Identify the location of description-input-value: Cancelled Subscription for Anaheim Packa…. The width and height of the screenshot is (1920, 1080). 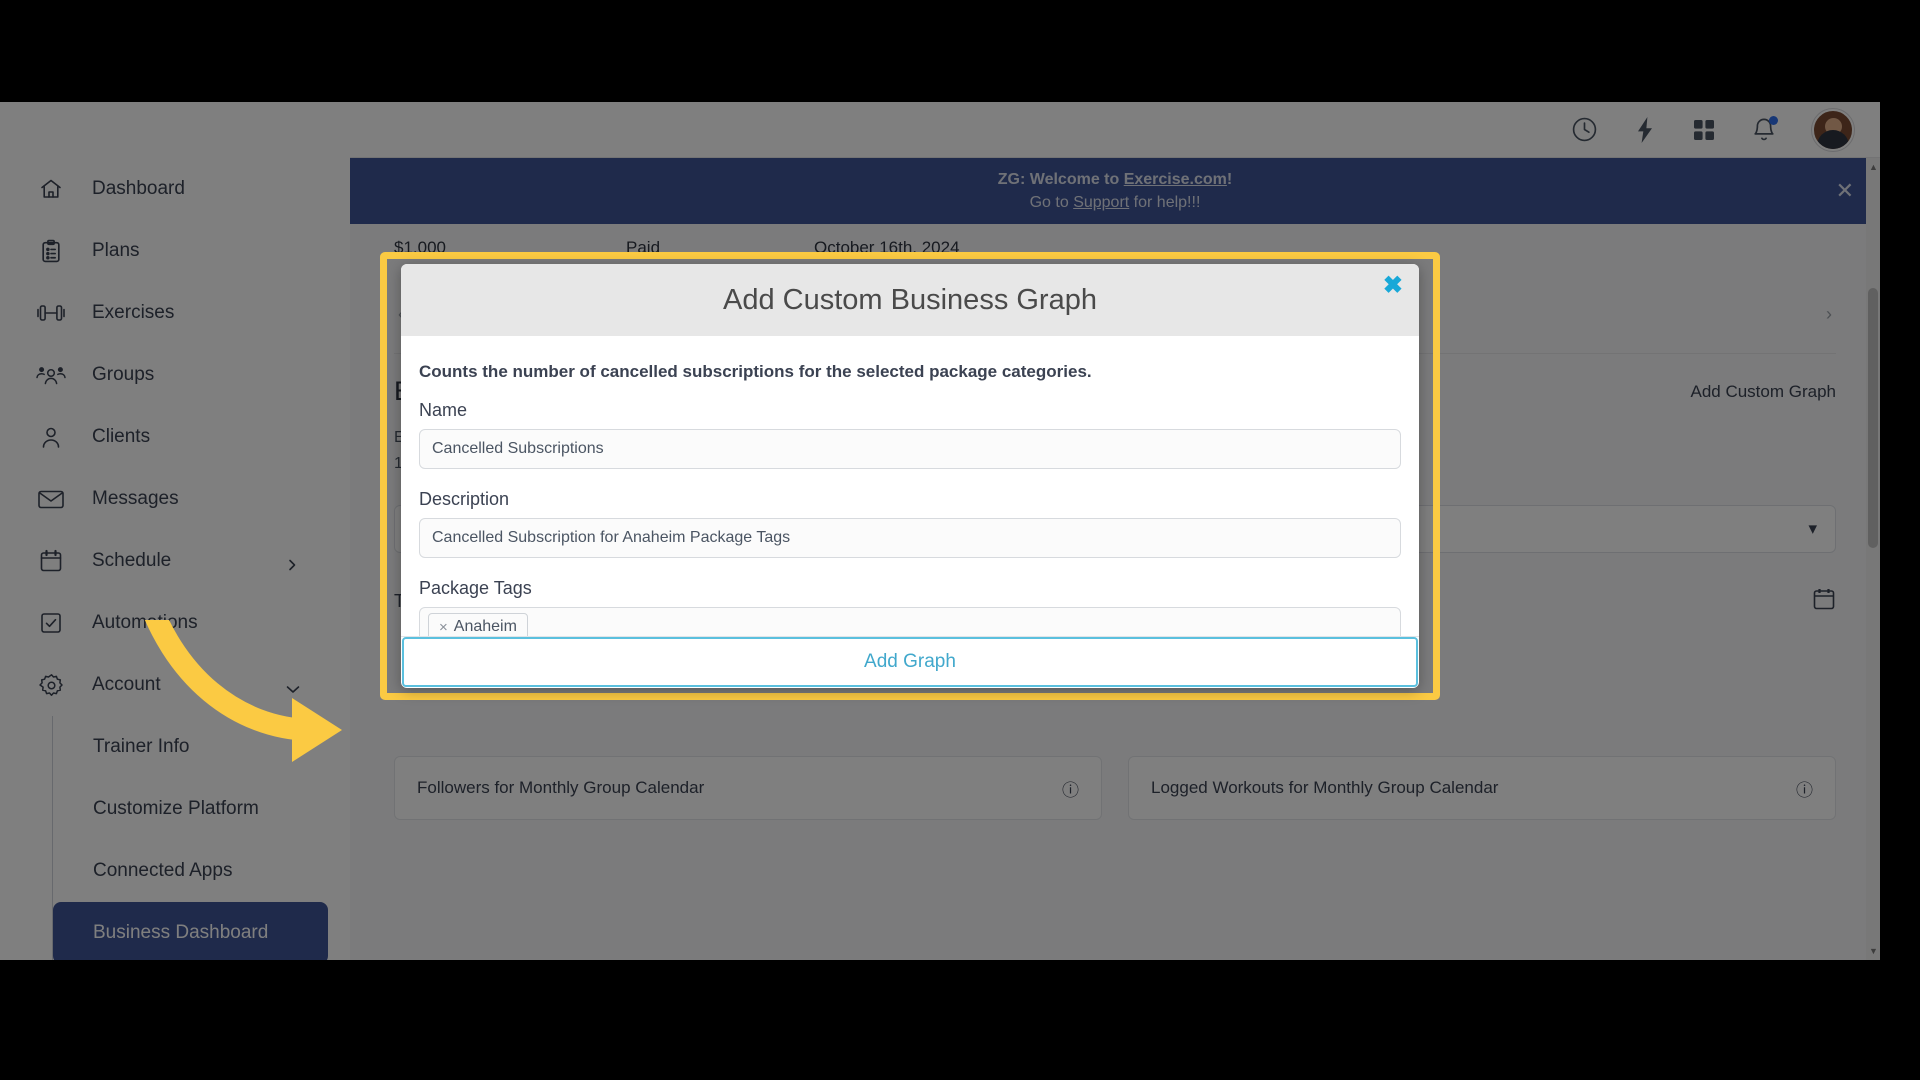
(611, 537).